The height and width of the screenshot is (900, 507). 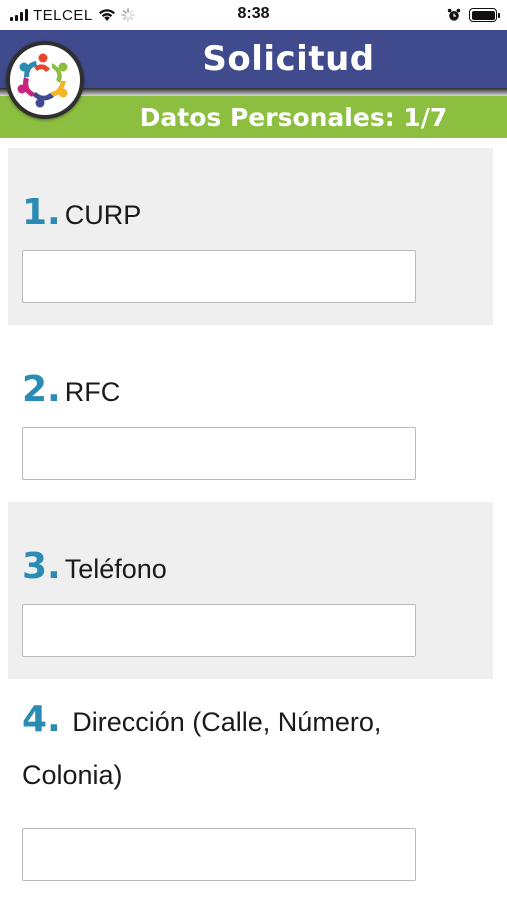 What do you see at coordinates (219, 276) in the screenshot?
I see `curp-input` at bounding box center [219, 276].